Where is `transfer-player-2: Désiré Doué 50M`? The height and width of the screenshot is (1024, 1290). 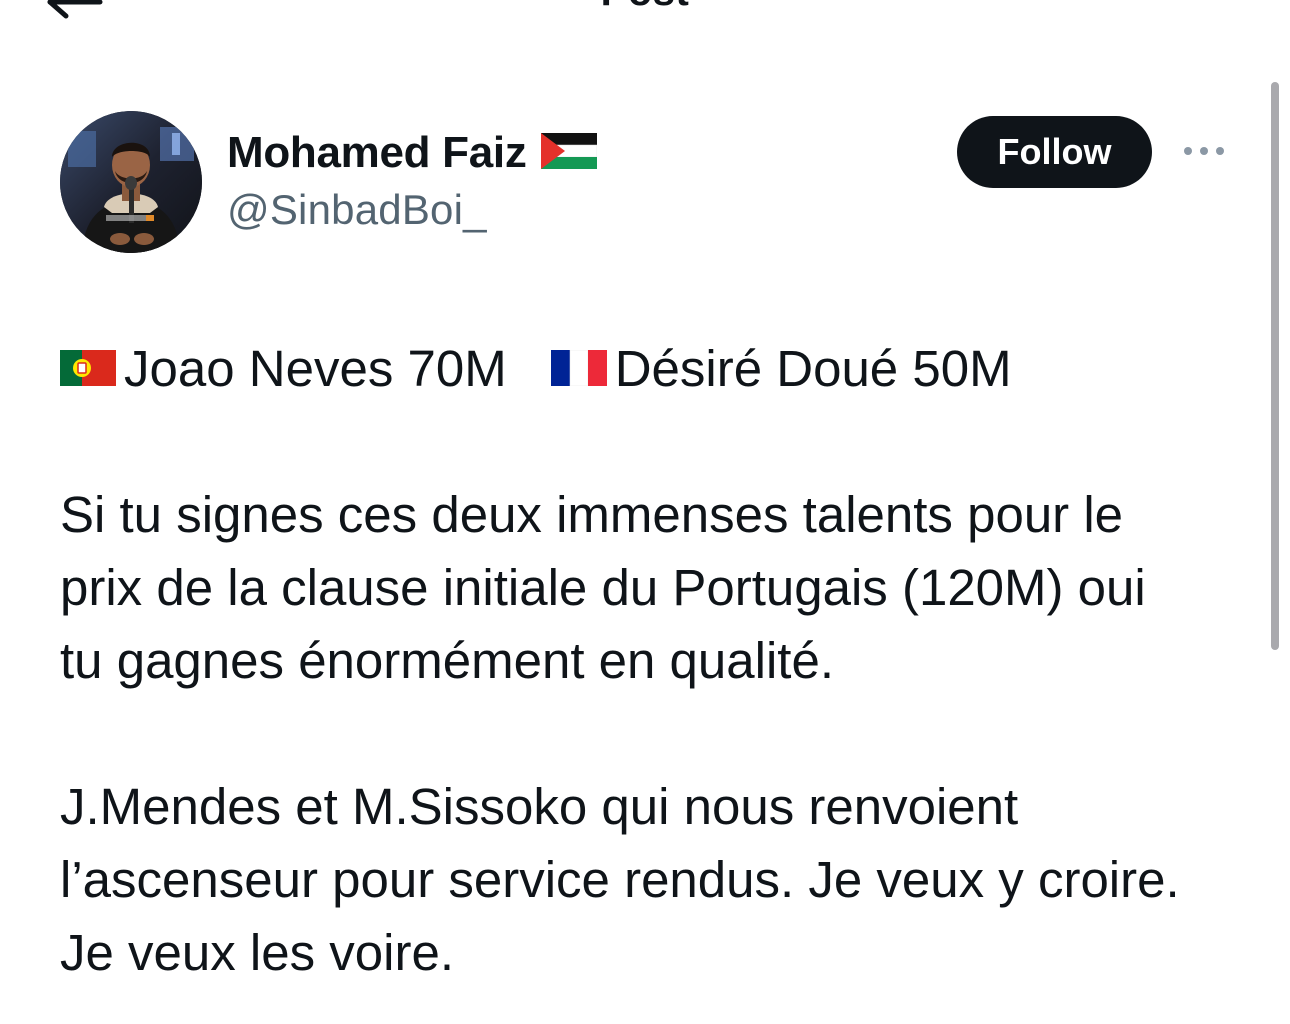
transfer-player-2: Désiré Doué 50M is located at coordinates (813, 368).